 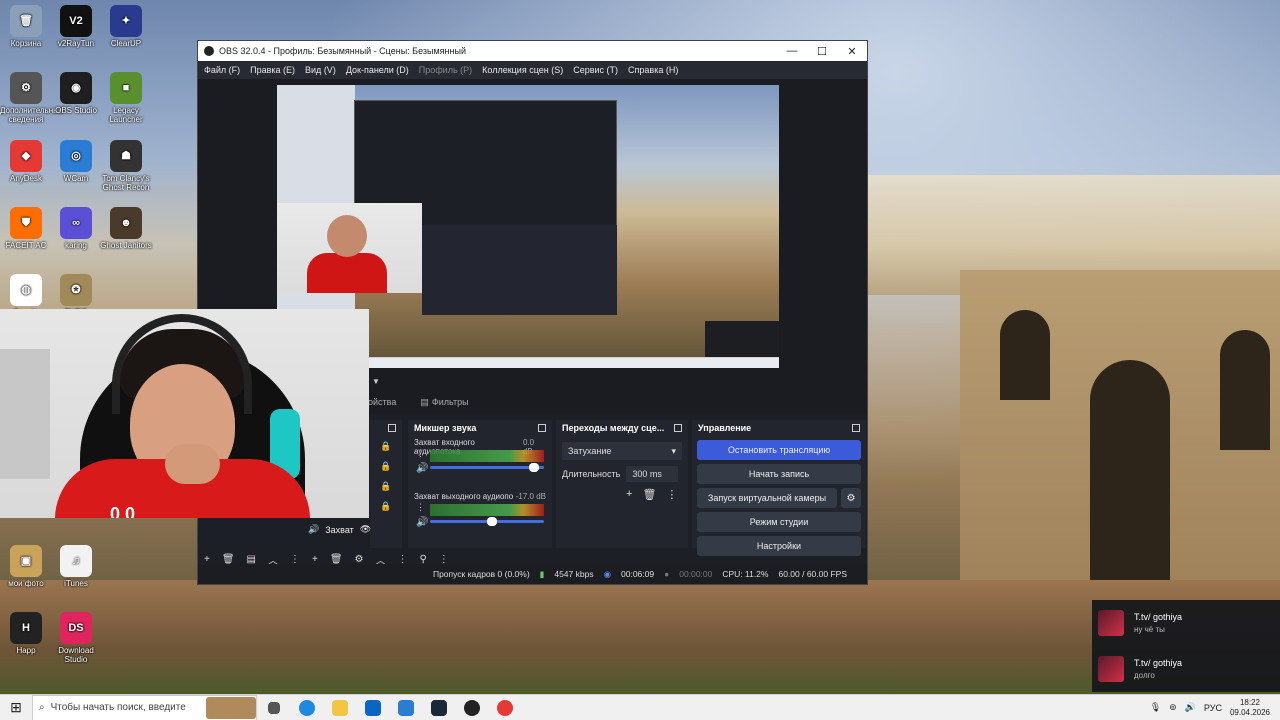 I want to click on windows-start-icon: ⊞, so click(x=16, y=707).